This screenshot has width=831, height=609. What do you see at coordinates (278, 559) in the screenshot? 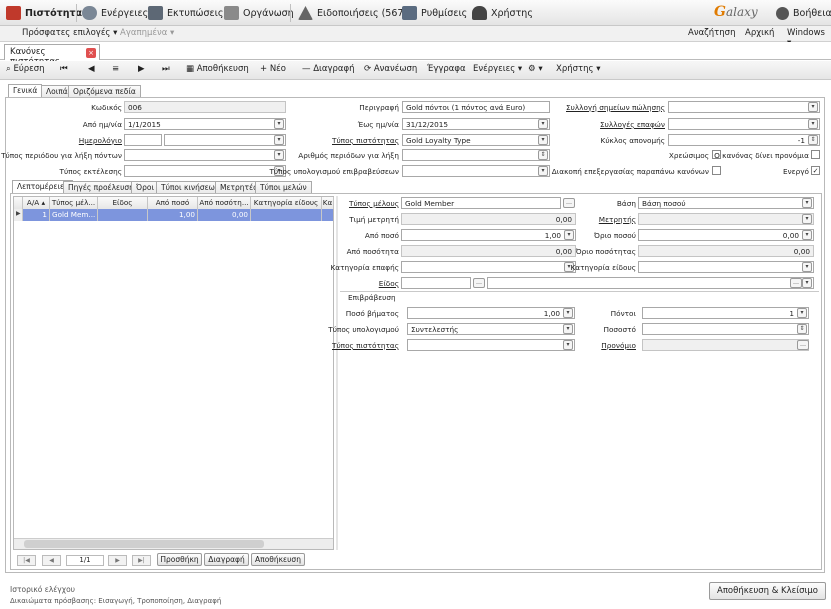
I see `save-row-button: Αποθήκευση` at bounding box center [278, 559].